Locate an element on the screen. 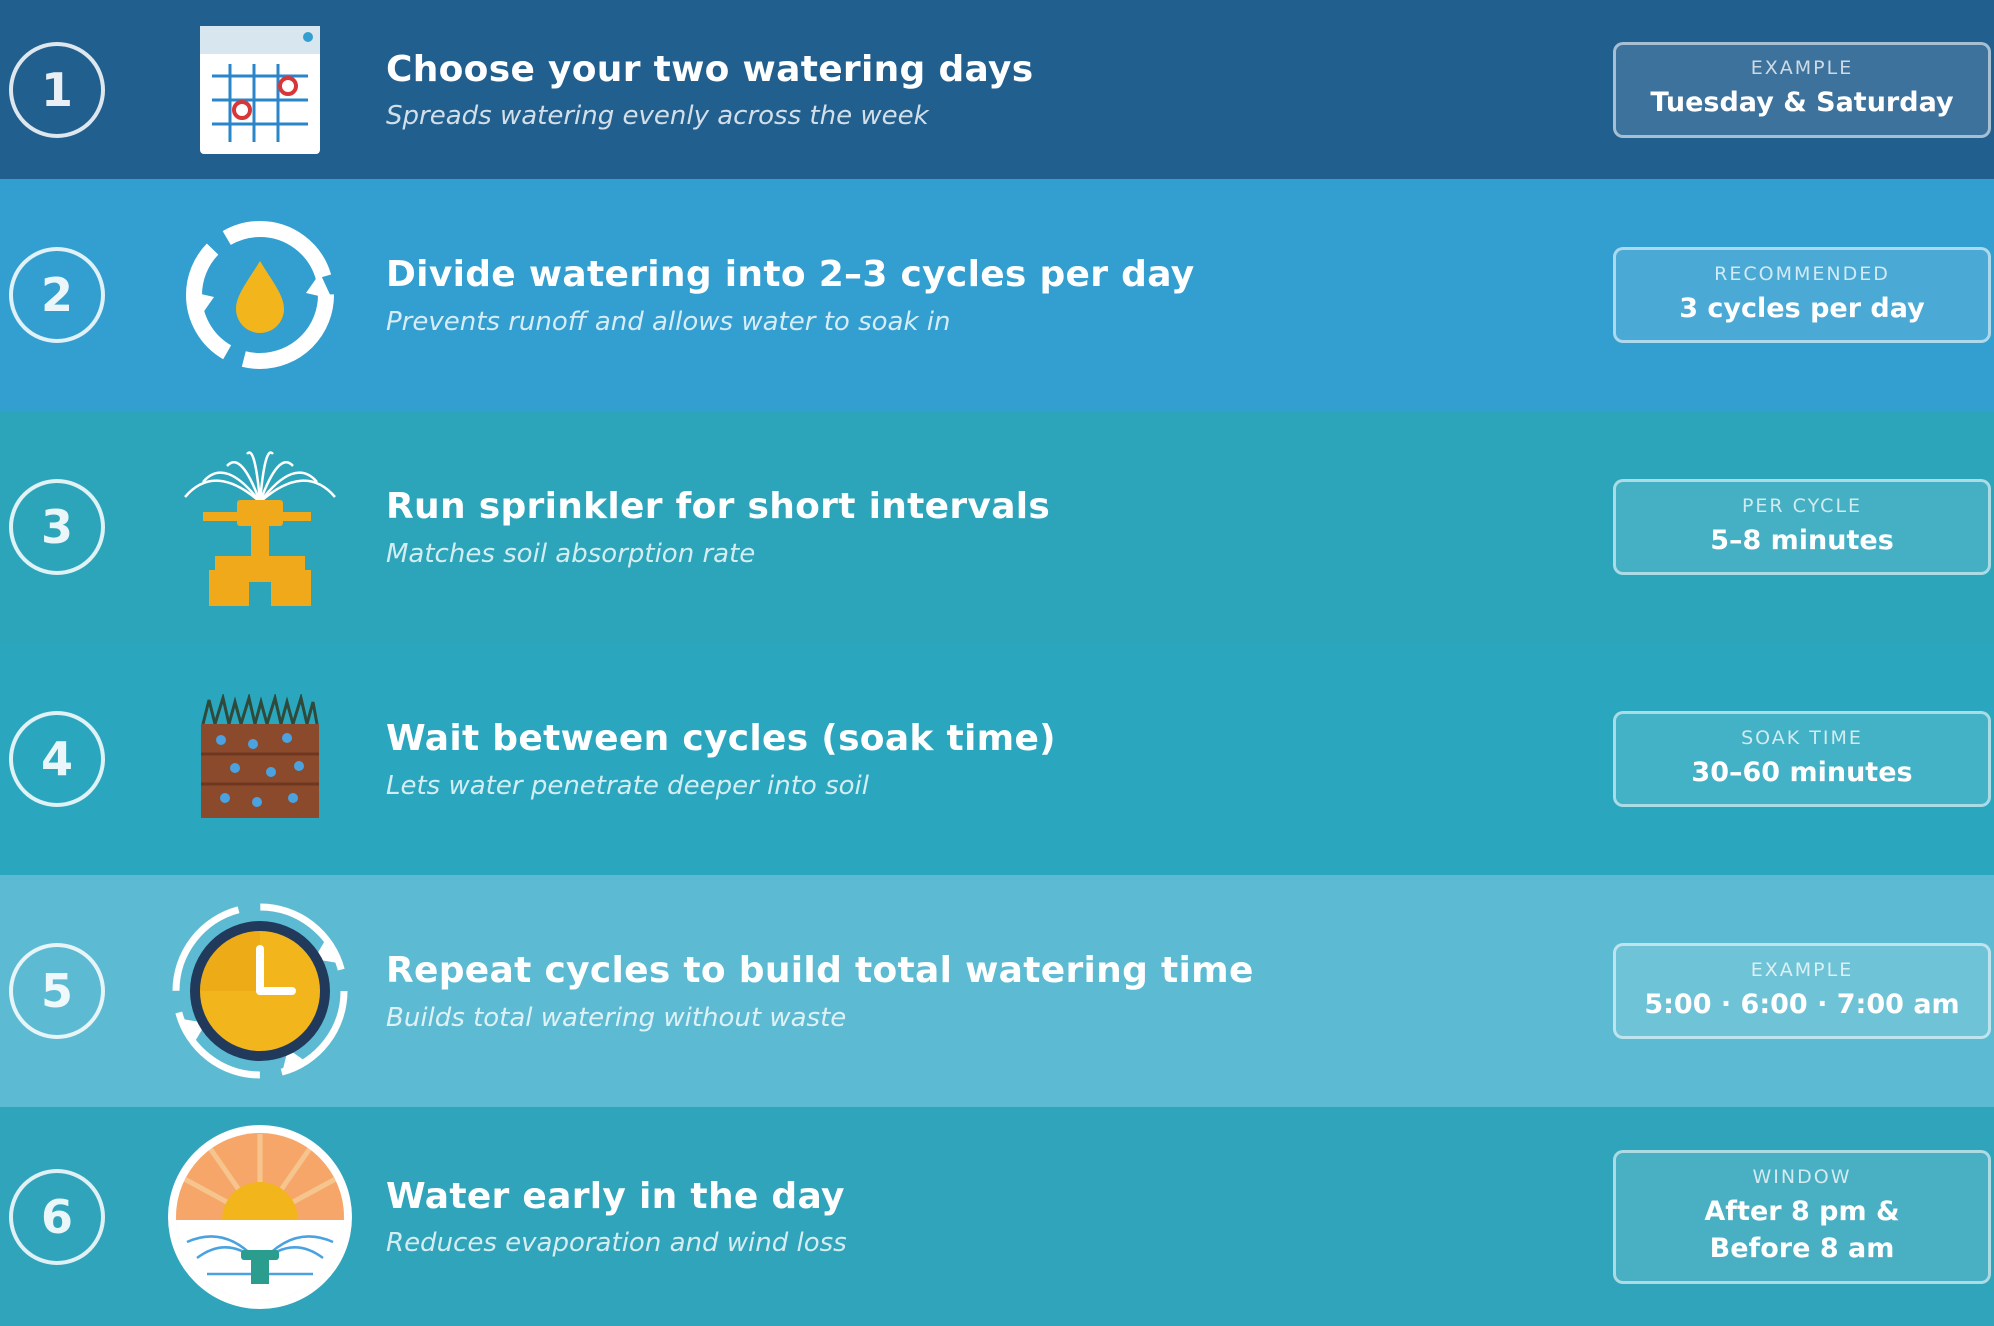  water-cycle-icon is located at coordinates (260, 295).